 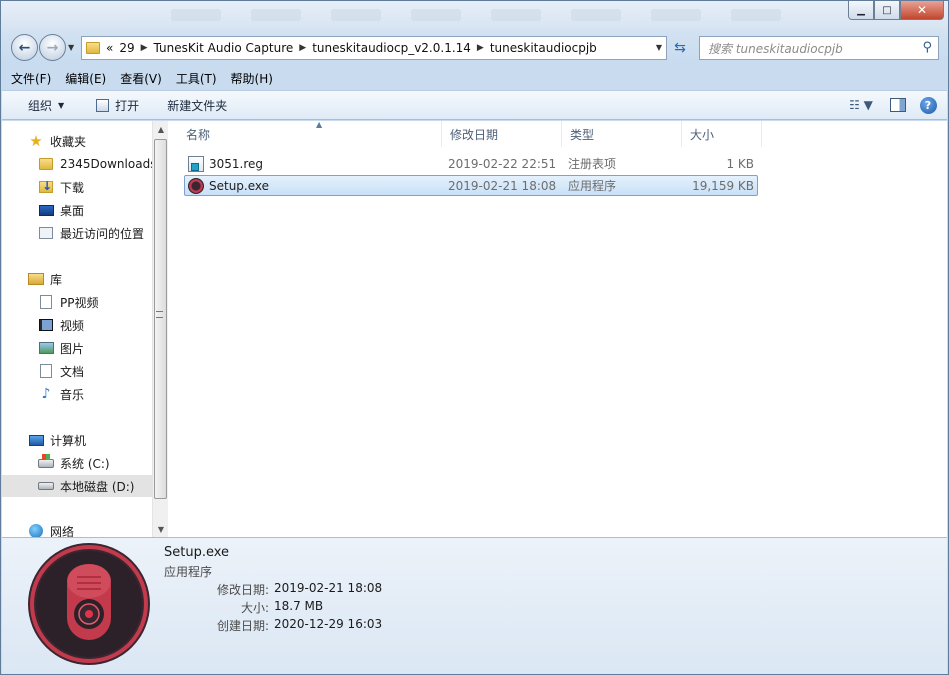 I want to click on chevron-down-icon: ▼, so click(x=61, y=105).